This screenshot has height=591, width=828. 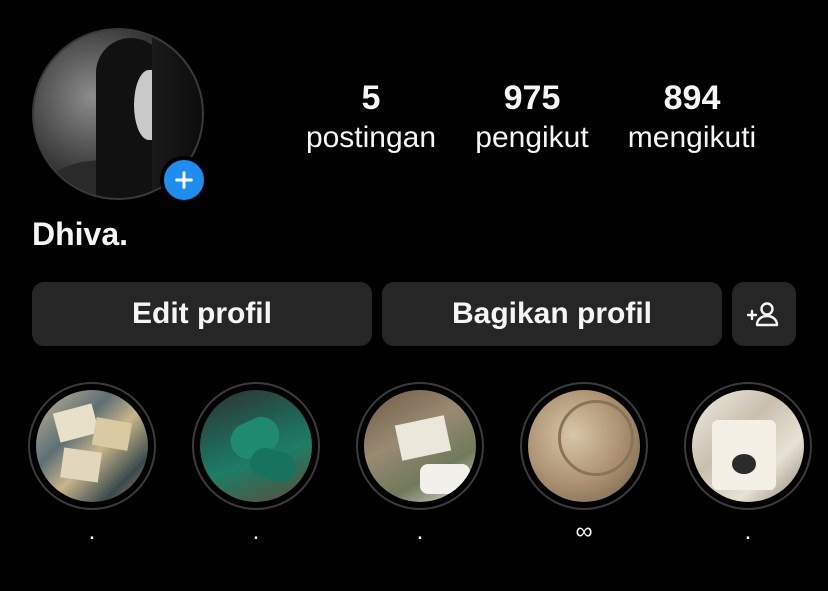 What do you see at coordinates (371, 137) in the screenshot?
I see `posts-label: postingan` at bounding box center [371, 137].